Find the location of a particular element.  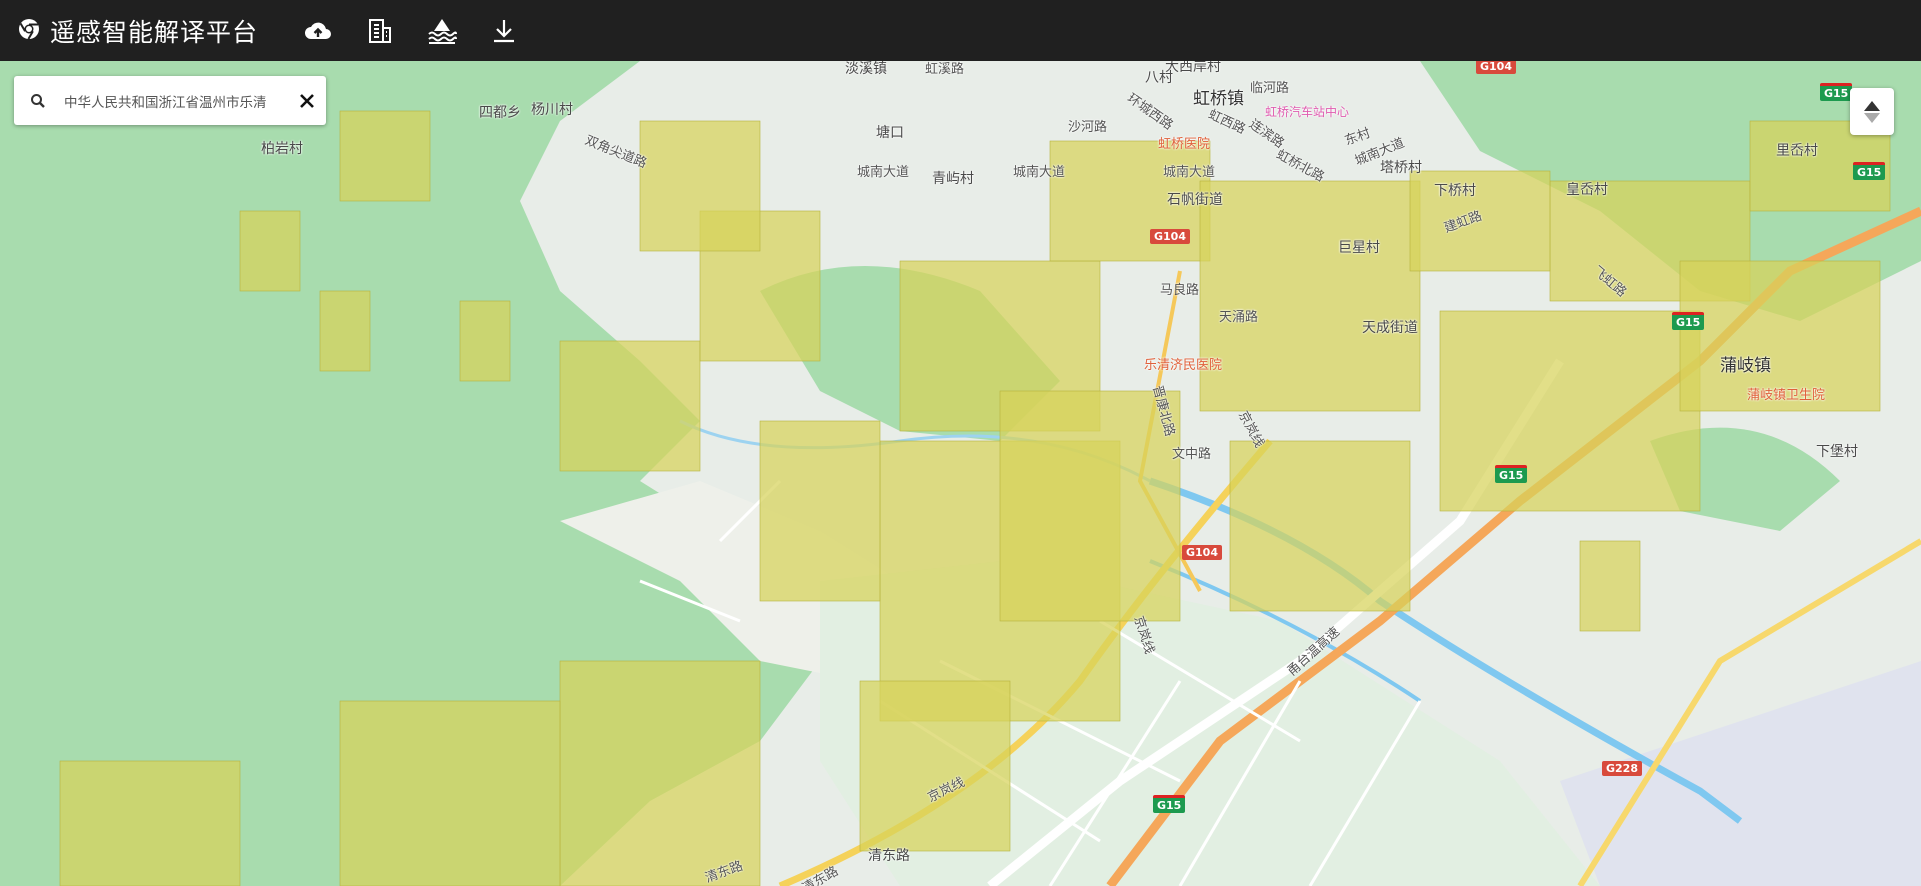

map-label: 八村 is located at coordinates (1159, 78).